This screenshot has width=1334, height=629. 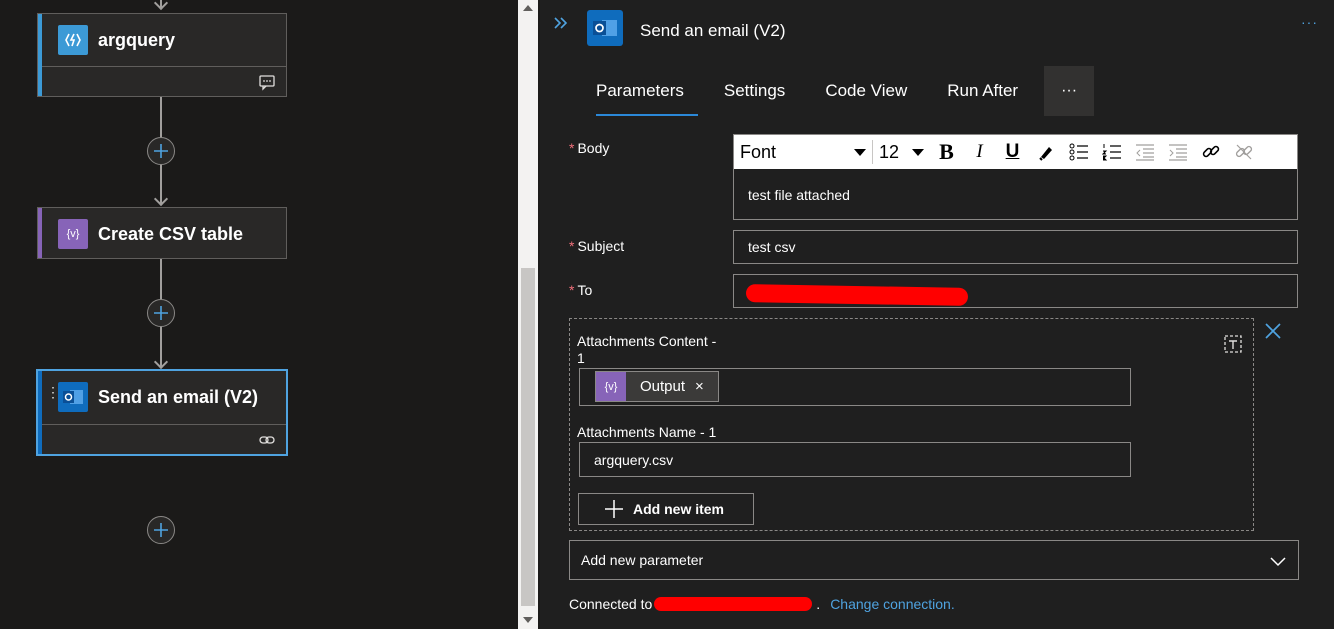 I want to click on bold-icon: B, so click(x=946, y=152).